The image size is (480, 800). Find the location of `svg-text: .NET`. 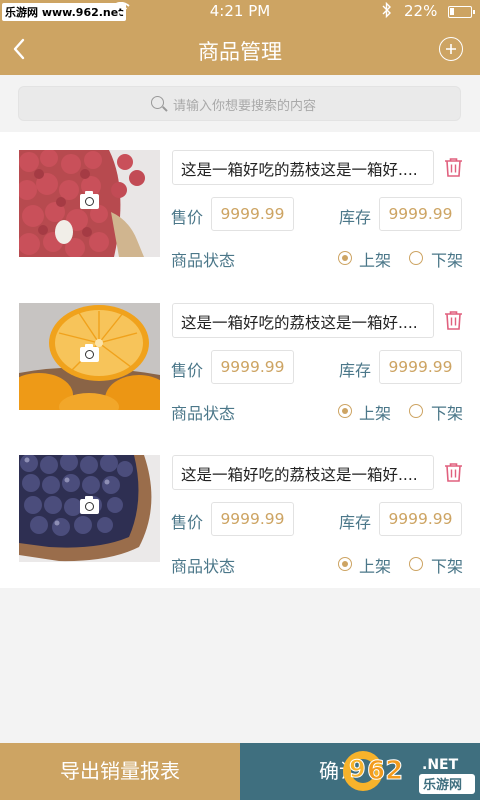

svg-text: .NET is located at coordinates (440, 765).